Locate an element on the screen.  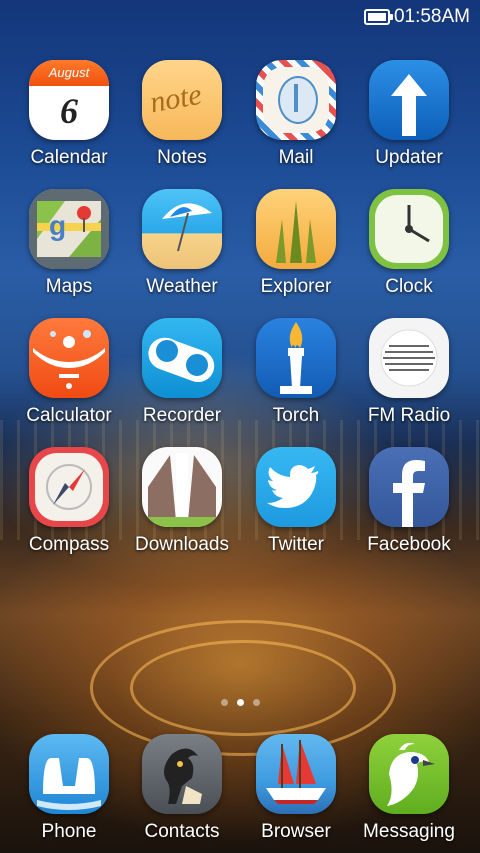
dock-messaging: Messaging is located at coordinates (409, 788).